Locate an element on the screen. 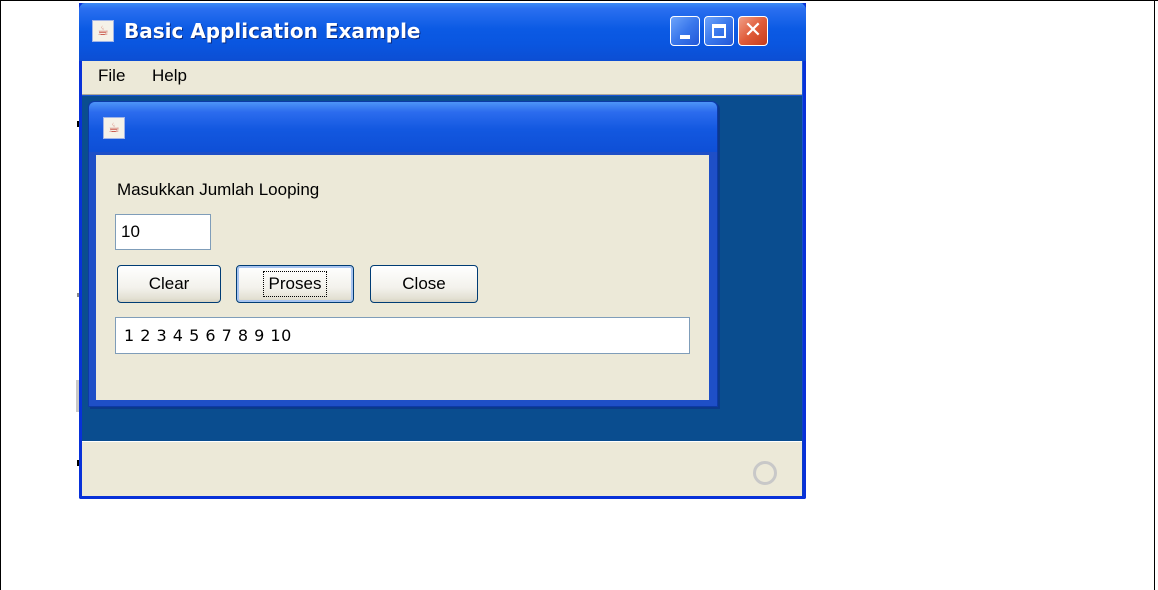 Image resolution: width=1158 pixels, height=590 pixels. close-button: Close is located at coordinates (424, 284).